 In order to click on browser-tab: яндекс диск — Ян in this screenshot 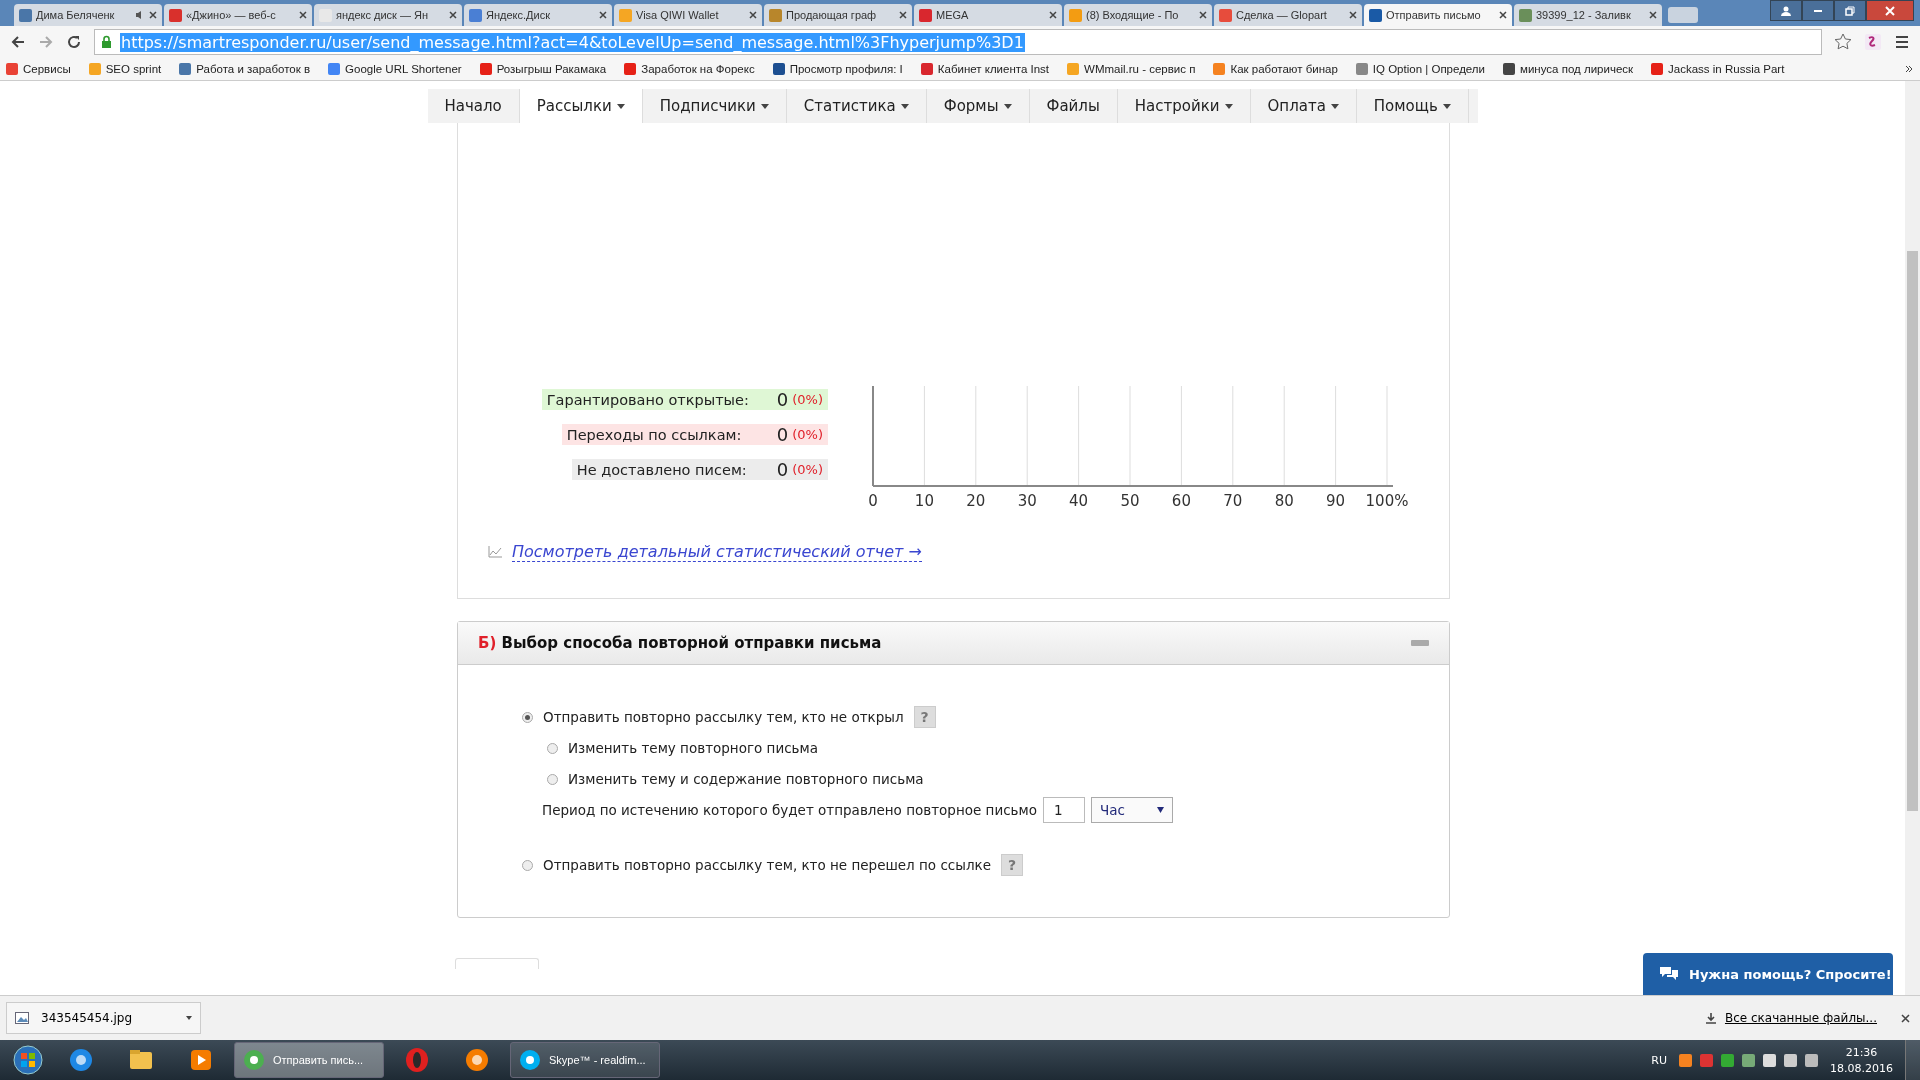, I will do `click(388, 15)`.